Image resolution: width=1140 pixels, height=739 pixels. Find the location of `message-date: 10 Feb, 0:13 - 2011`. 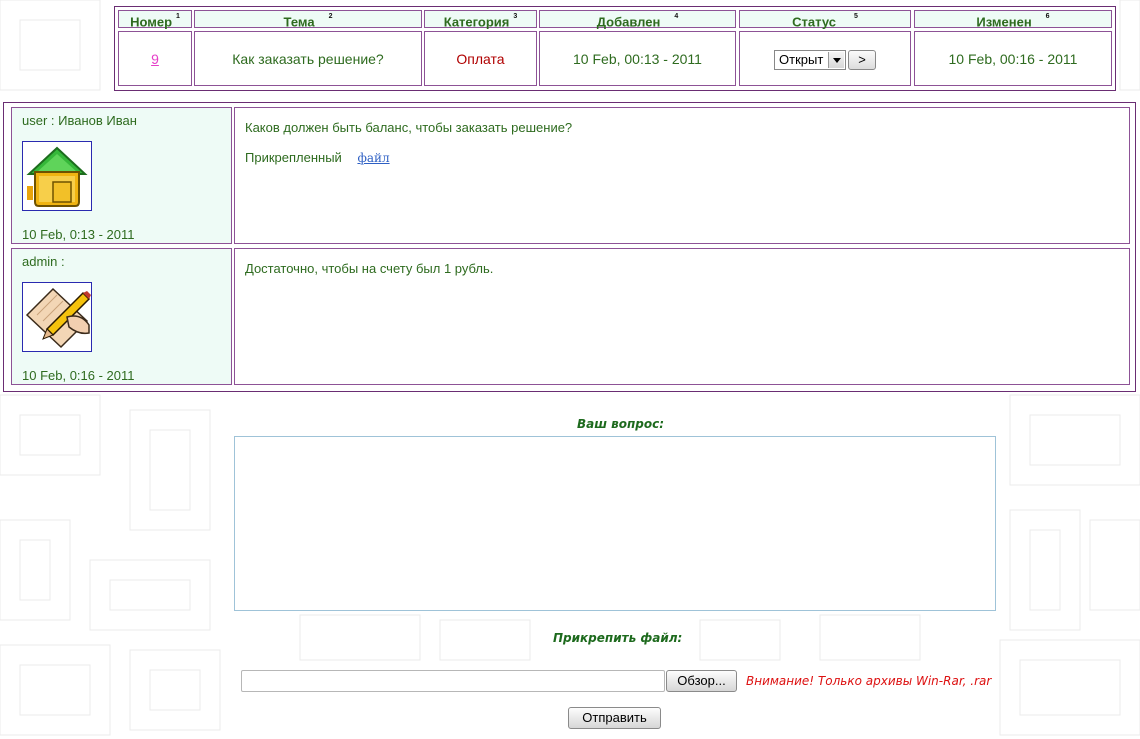

message-date: 10 Feb, 0:13 - 2011 is located at coordinates (78, 234).